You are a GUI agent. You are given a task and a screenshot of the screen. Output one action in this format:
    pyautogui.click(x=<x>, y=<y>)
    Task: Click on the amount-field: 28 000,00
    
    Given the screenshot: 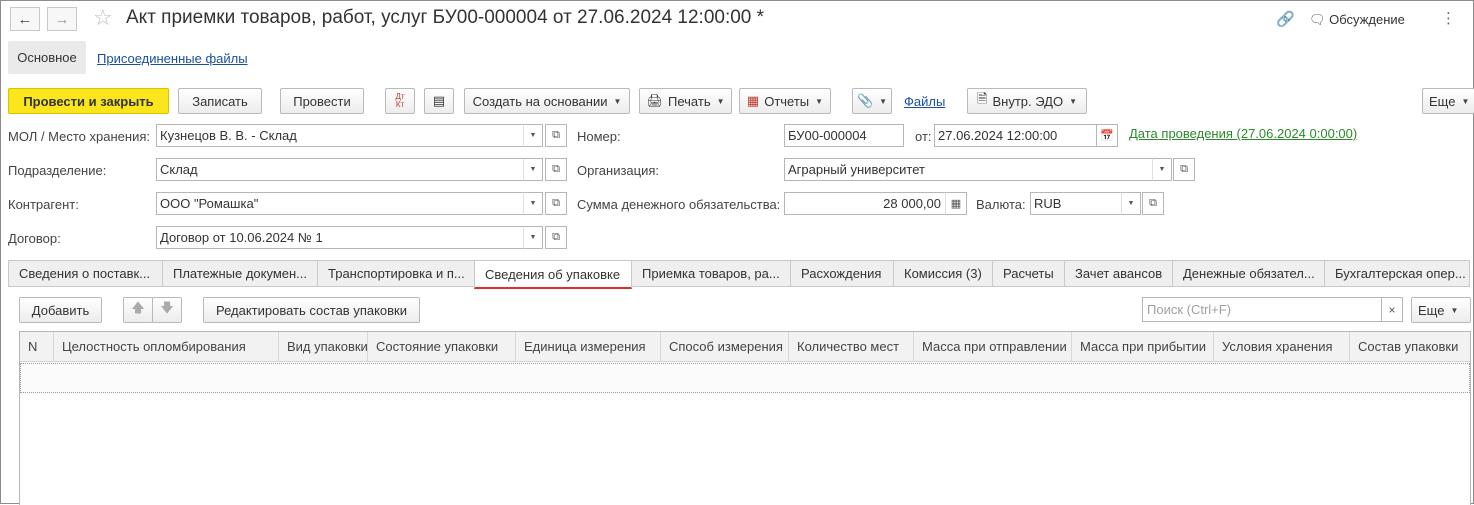 What is the action you would take?
    pyautogui.click(x=865, y=203)
    